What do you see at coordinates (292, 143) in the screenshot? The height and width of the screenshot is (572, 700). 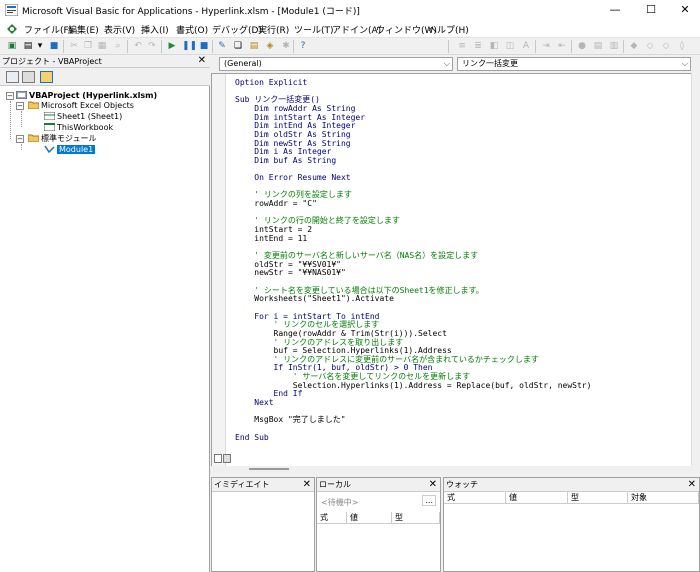 I see `code-line: Dim newStr As String` at bounding box center [292, 143].